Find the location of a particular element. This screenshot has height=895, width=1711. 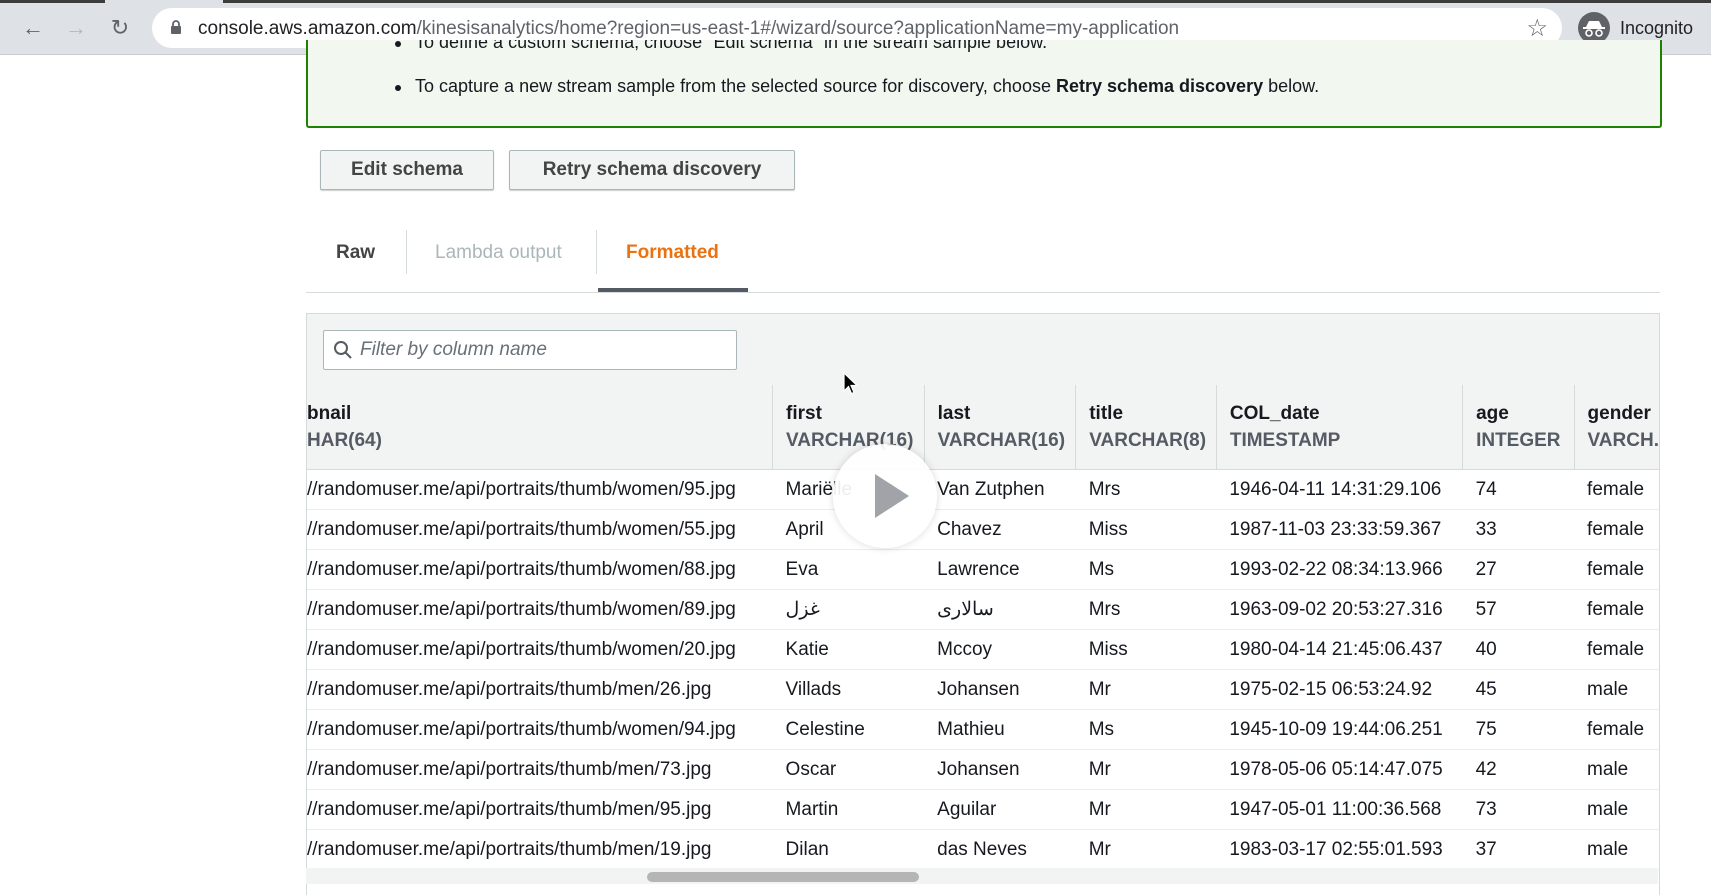

notice-retry-bold: Retry schema discovery is located at coordinates (1159, 86).